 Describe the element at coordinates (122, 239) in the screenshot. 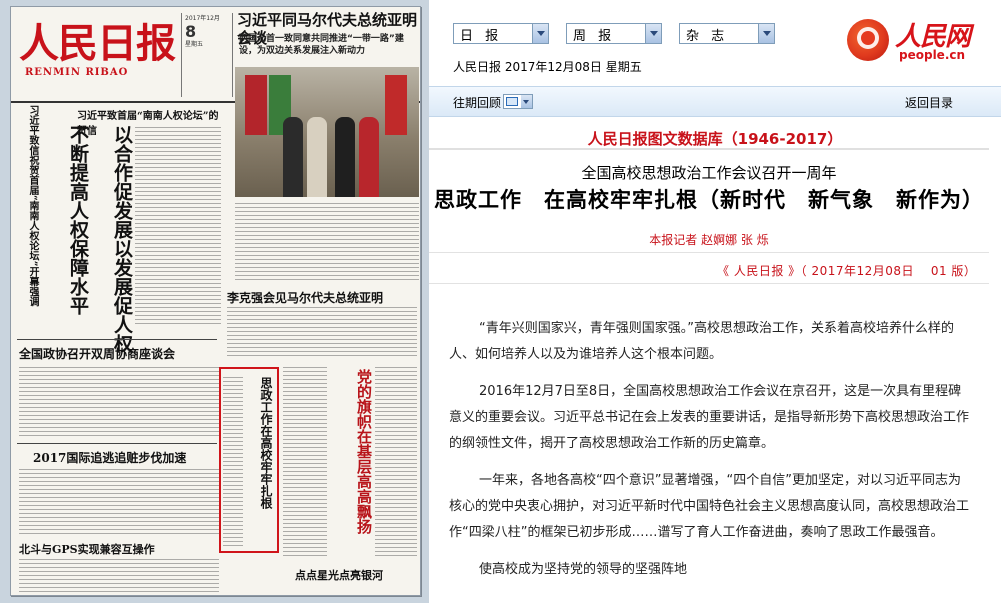

I see `vertical-headline-c: 以合作促发展以发展促人权` at that location.